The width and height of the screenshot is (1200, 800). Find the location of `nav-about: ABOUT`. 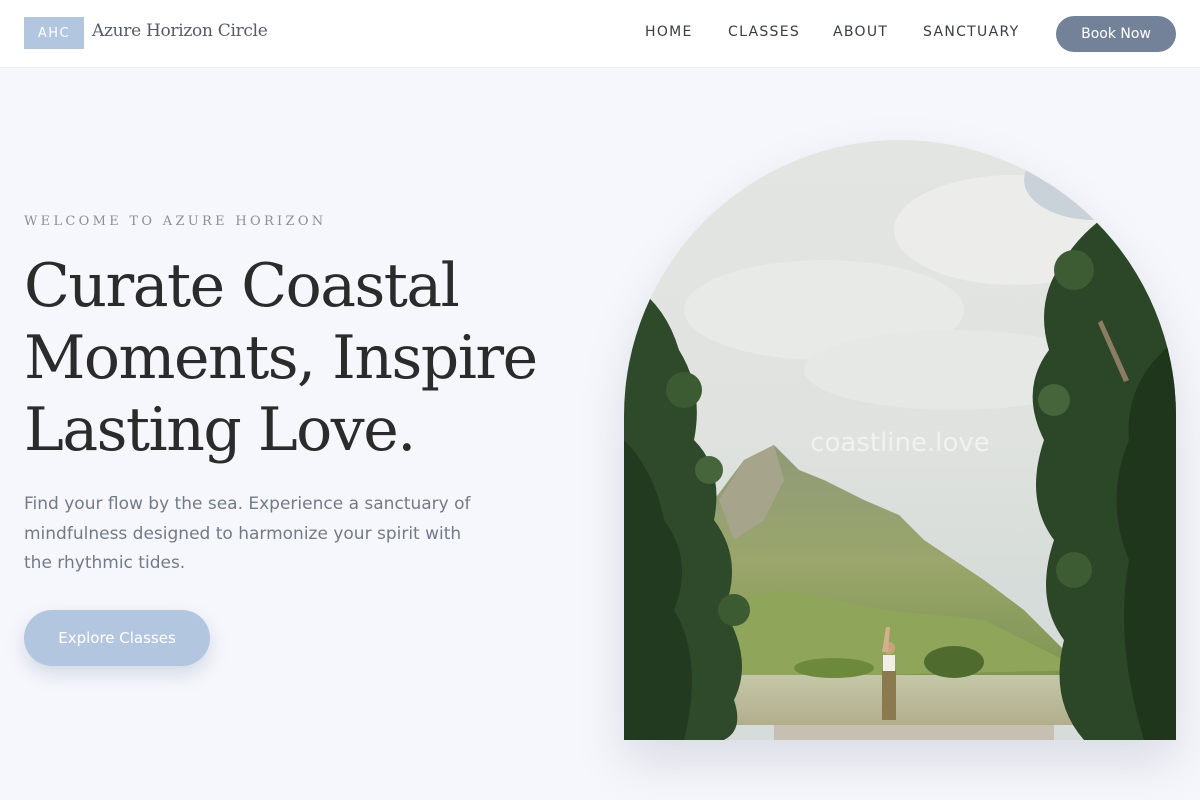

nav-about: ABOUT is located at coordinates (860, 32).